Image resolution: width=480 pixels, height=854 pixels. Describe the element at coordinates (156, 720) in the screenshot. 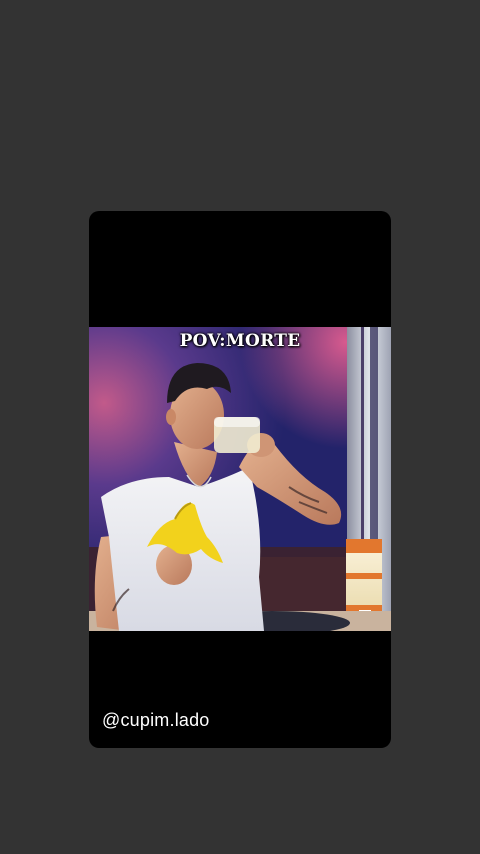

I see `username-tag: @cupim.lado` at that location.